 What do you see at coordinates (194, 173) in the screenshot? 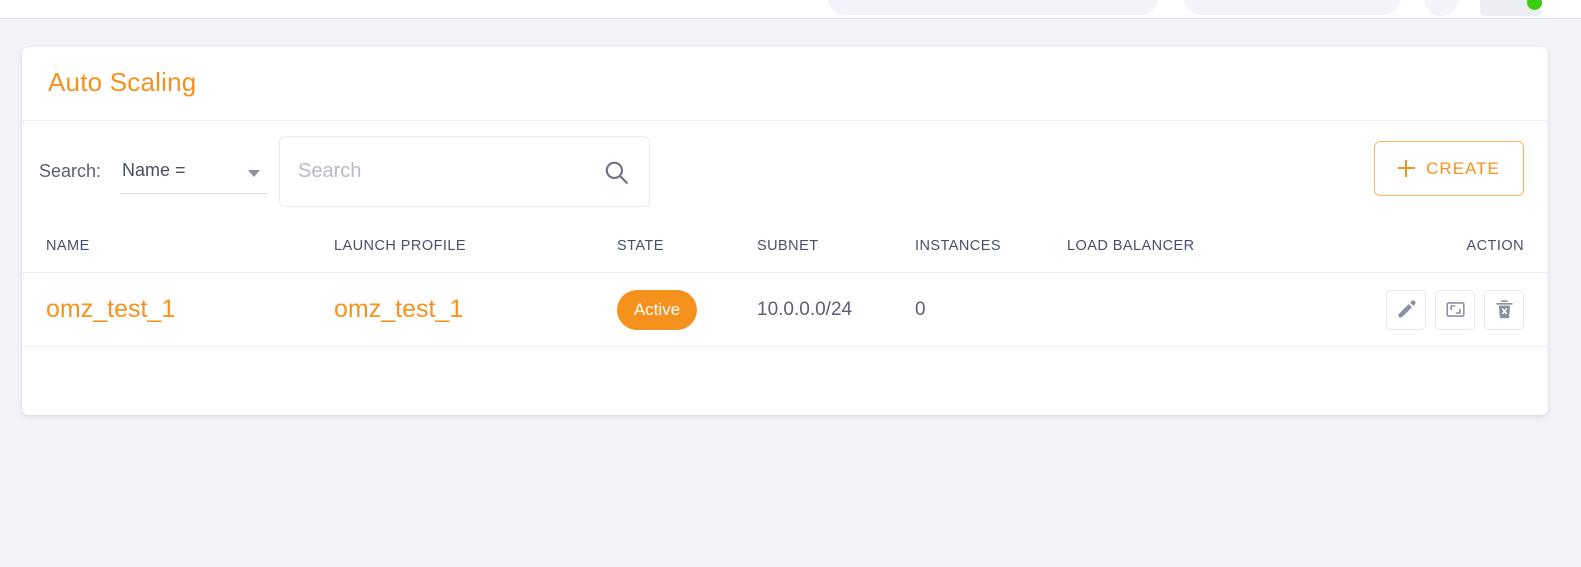
I see `search-field-select: Name =` at bounding box center [194, 173].